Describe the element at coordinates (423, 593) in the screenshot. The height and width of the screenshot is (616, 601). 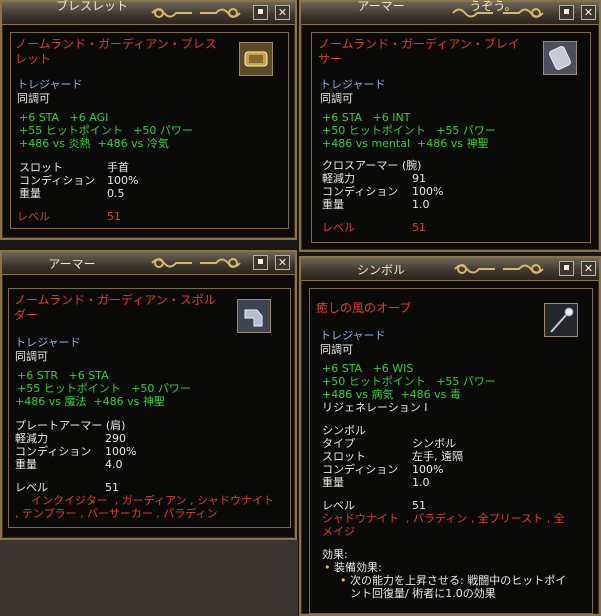
I see `effect-line2: ント回復量/ 術者に1.0の効果` at that location.